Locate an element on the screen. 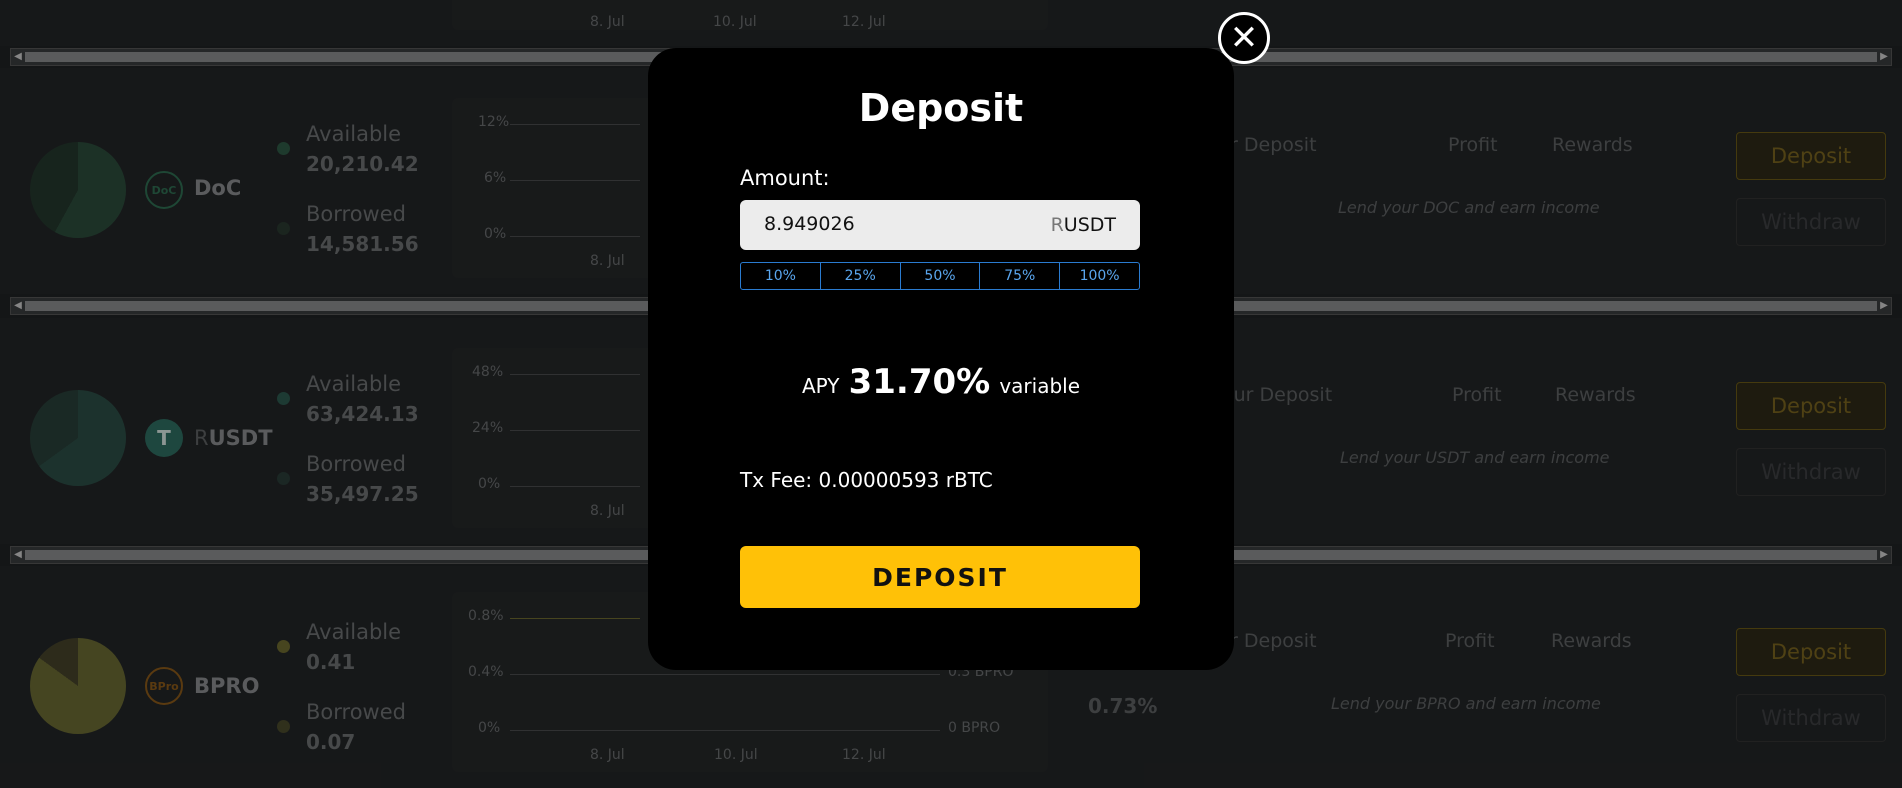 The image size is (1902, 788). amount-field: RUSDT is located at coordinates (940, 225).